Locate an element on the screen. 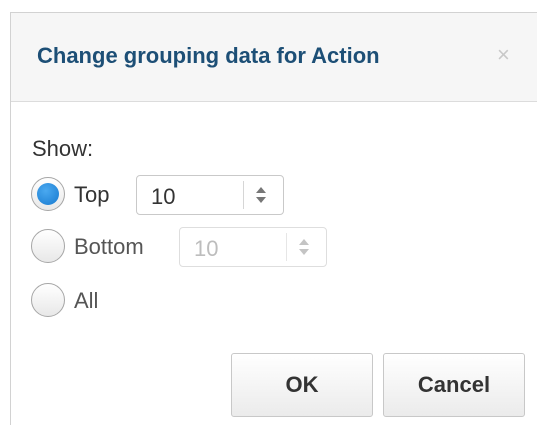 The image size is (537, 425). bottom-count-value: 10 is located at coordinates (206, 248).